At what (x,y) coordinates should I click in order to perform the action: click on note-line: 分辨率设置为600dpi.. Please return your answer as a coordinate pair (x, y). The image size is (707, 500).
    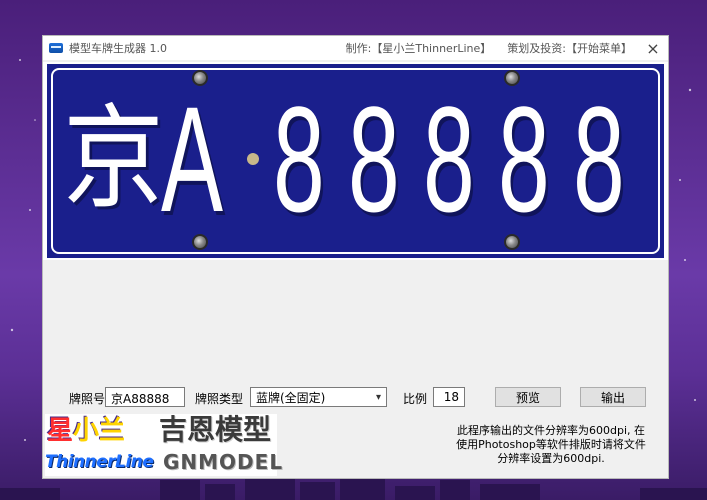
    Looking at the image, I should click on (551, 458).